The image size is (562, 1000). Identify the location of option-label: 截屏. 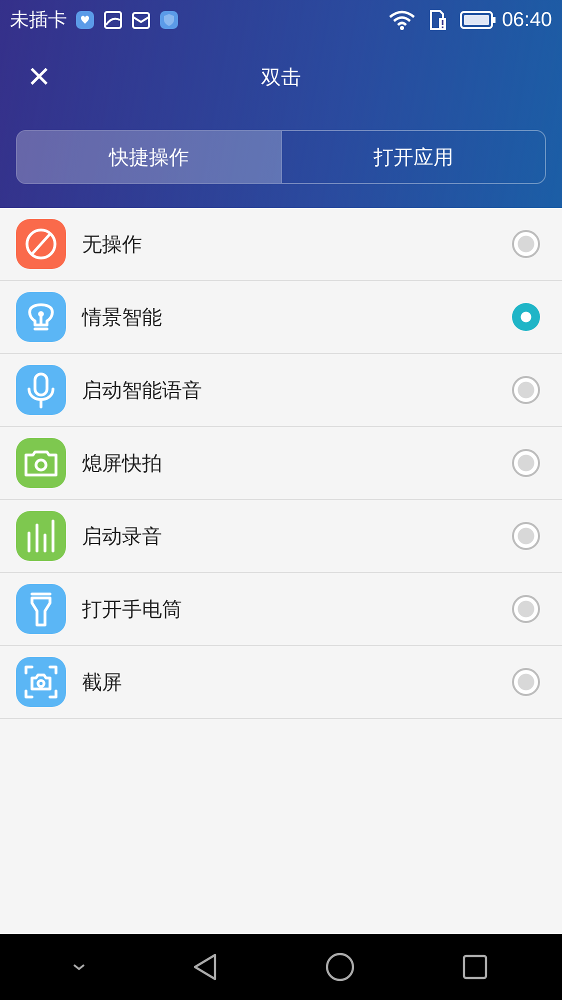
(102, 682).